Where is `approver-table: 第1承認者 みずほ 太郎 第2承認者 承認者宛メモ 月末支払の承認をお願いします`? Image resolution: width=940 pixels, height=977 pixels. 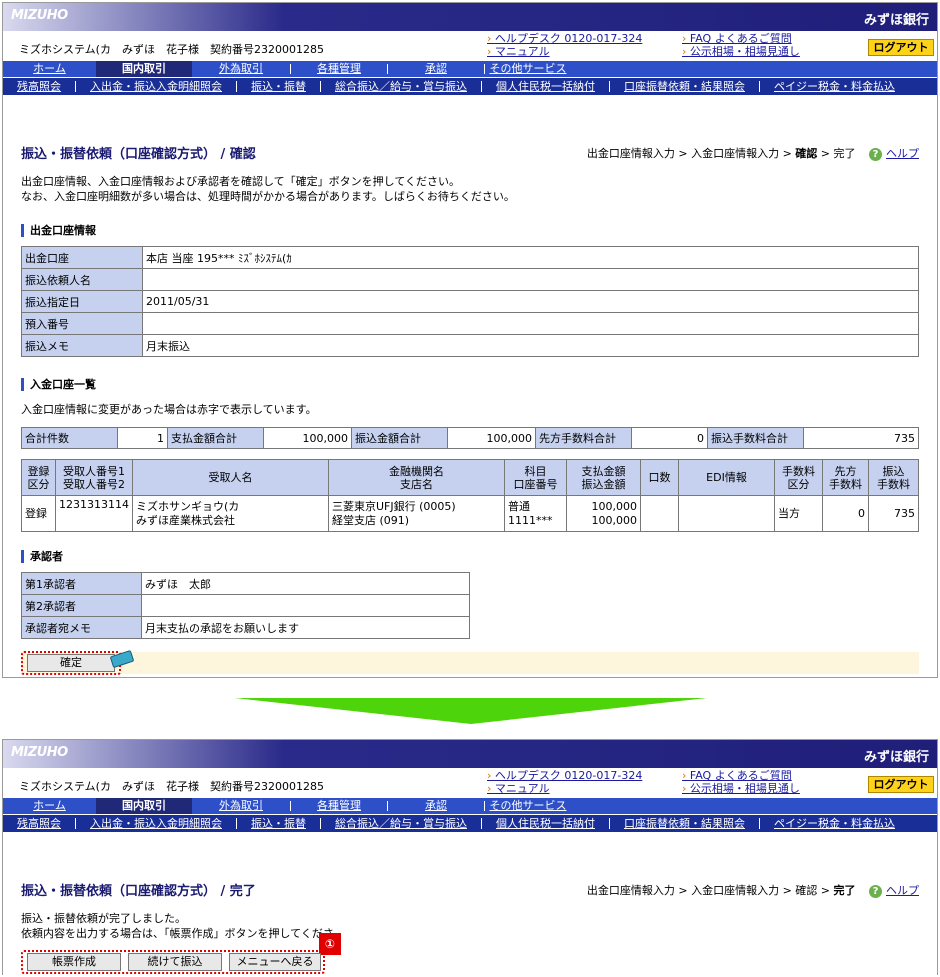
approver-table: 第1承認者 みずほ 太郎 第2承認者 承認者宛メモ 月末支払の承認をお願いします is located at coordinates (245, 605).